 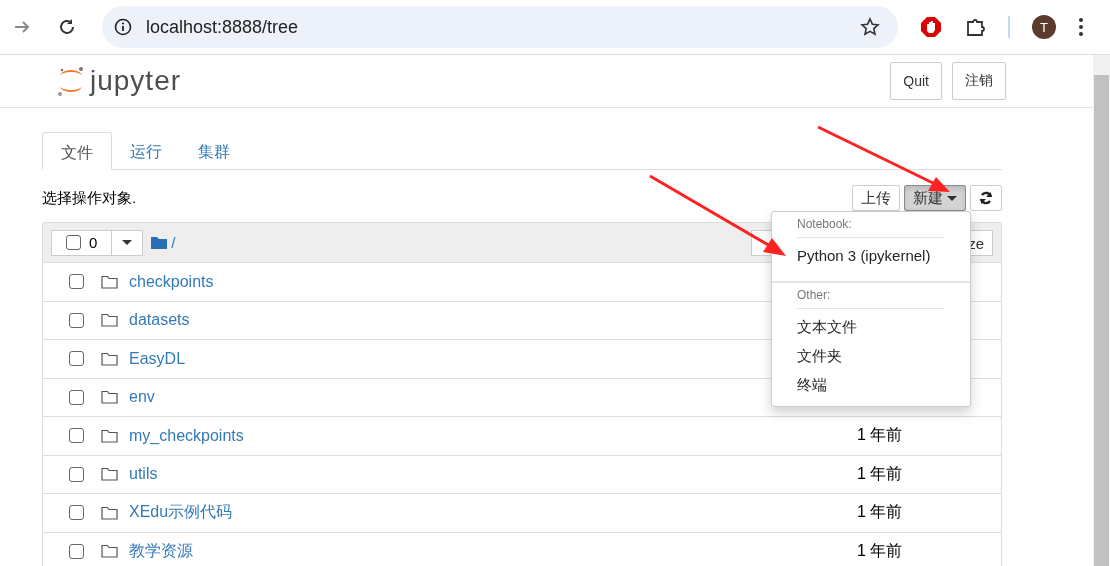 I want to click on path-link: /, so click(x=173, y=242).